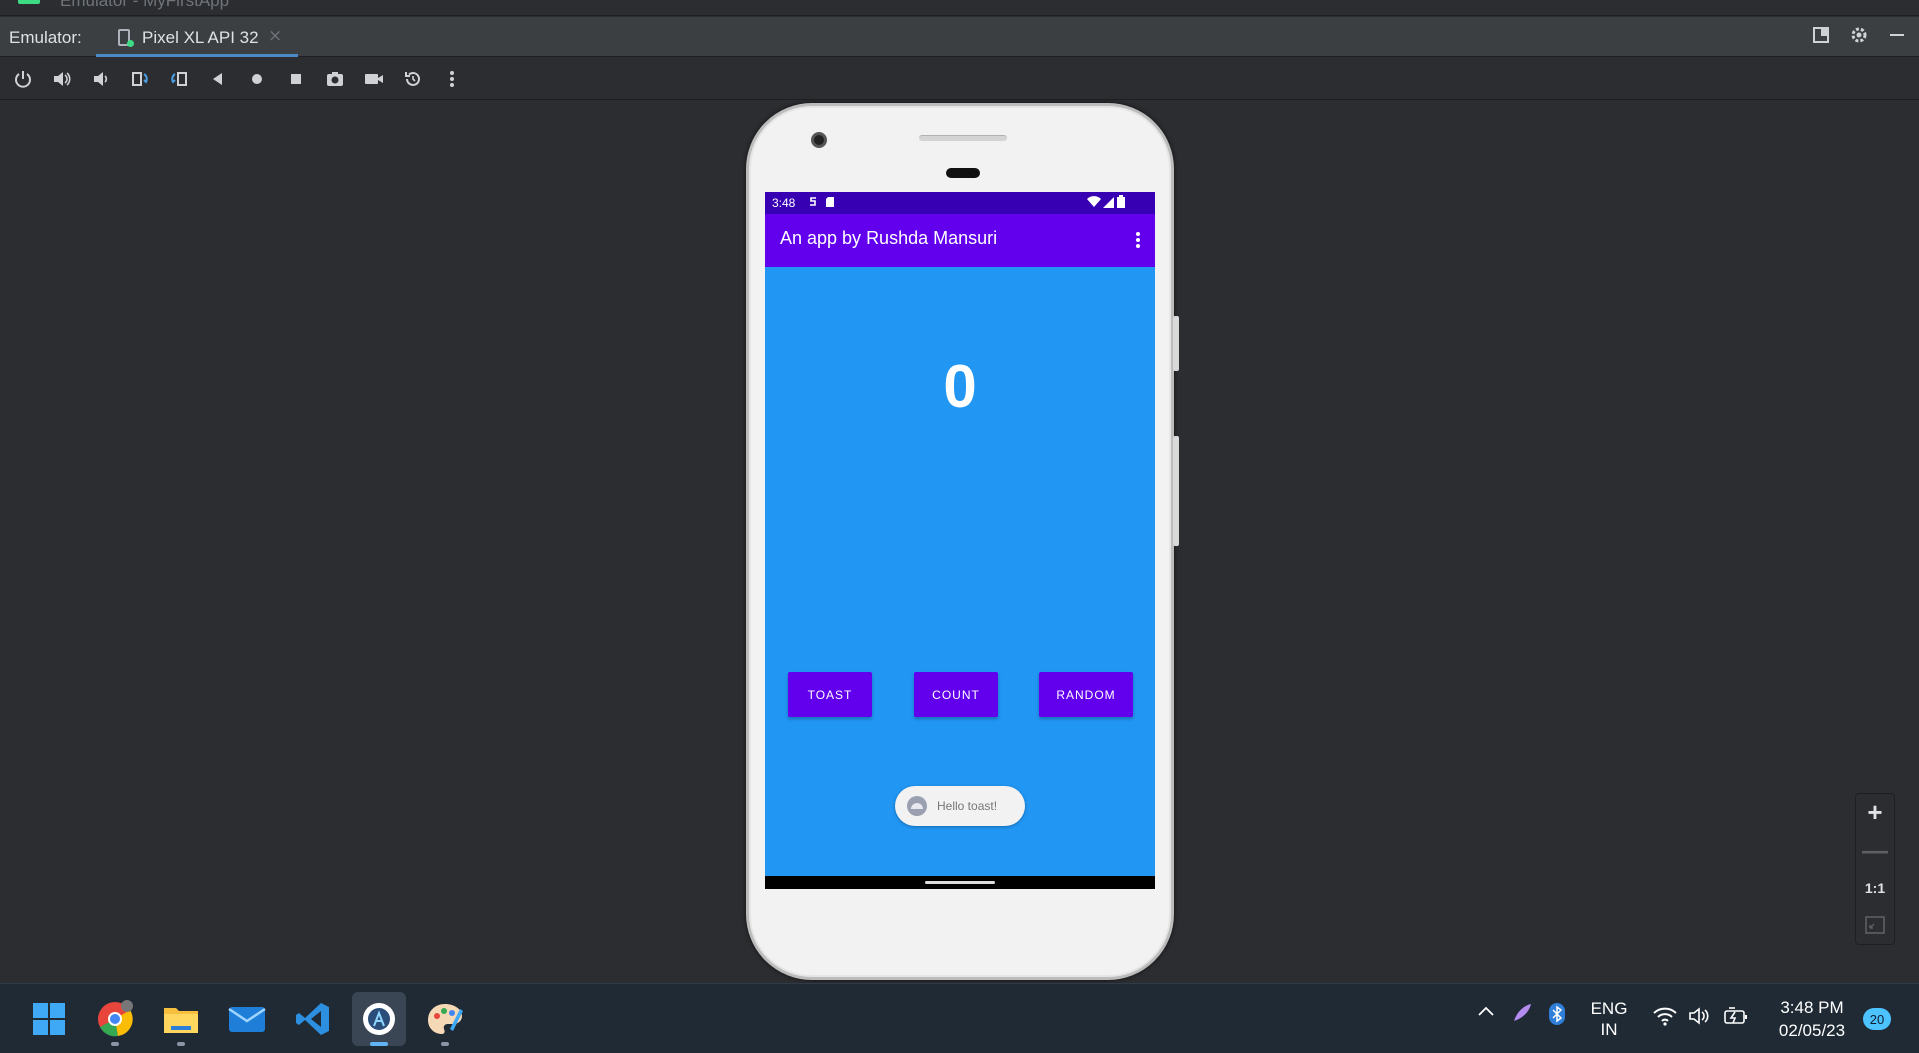 This screenshot has height=1053, width=1919. I want to click on window-title-bar: Emulator - MyFirstApp, so click(959, 8).